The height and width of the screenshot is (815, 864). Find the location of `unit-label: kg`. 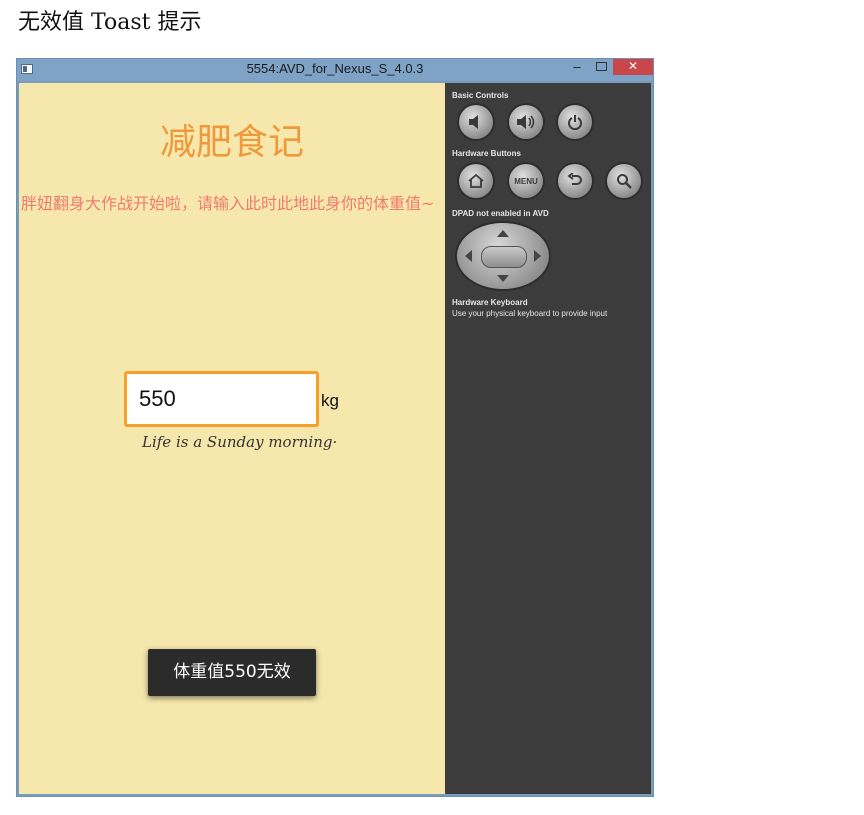

unit-label: kg is located at coordinates (330, 400).